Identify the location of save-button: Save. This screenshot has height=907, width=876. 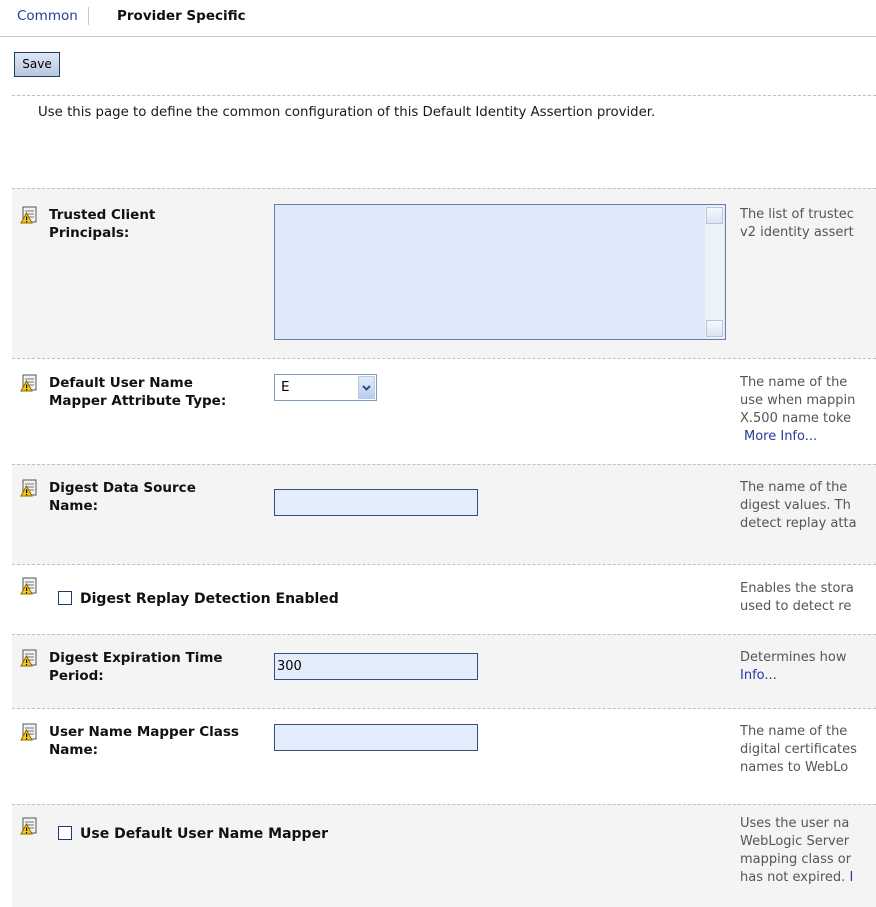
(37, 64).